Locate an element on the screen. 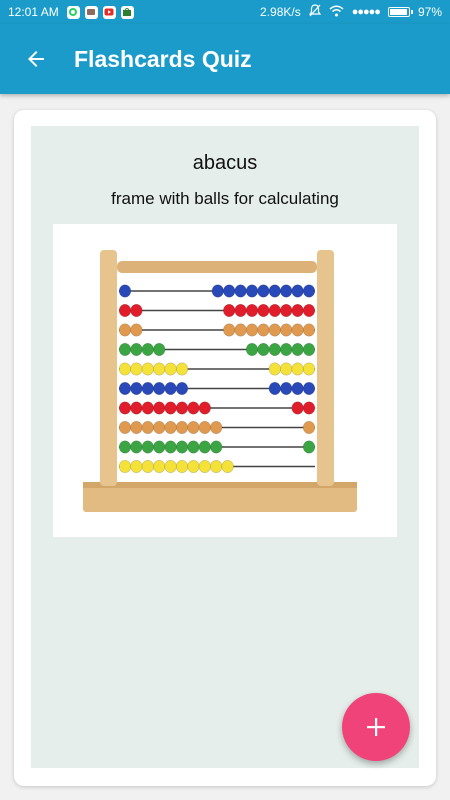  gallery-icon is located at coordinates (91, 12).